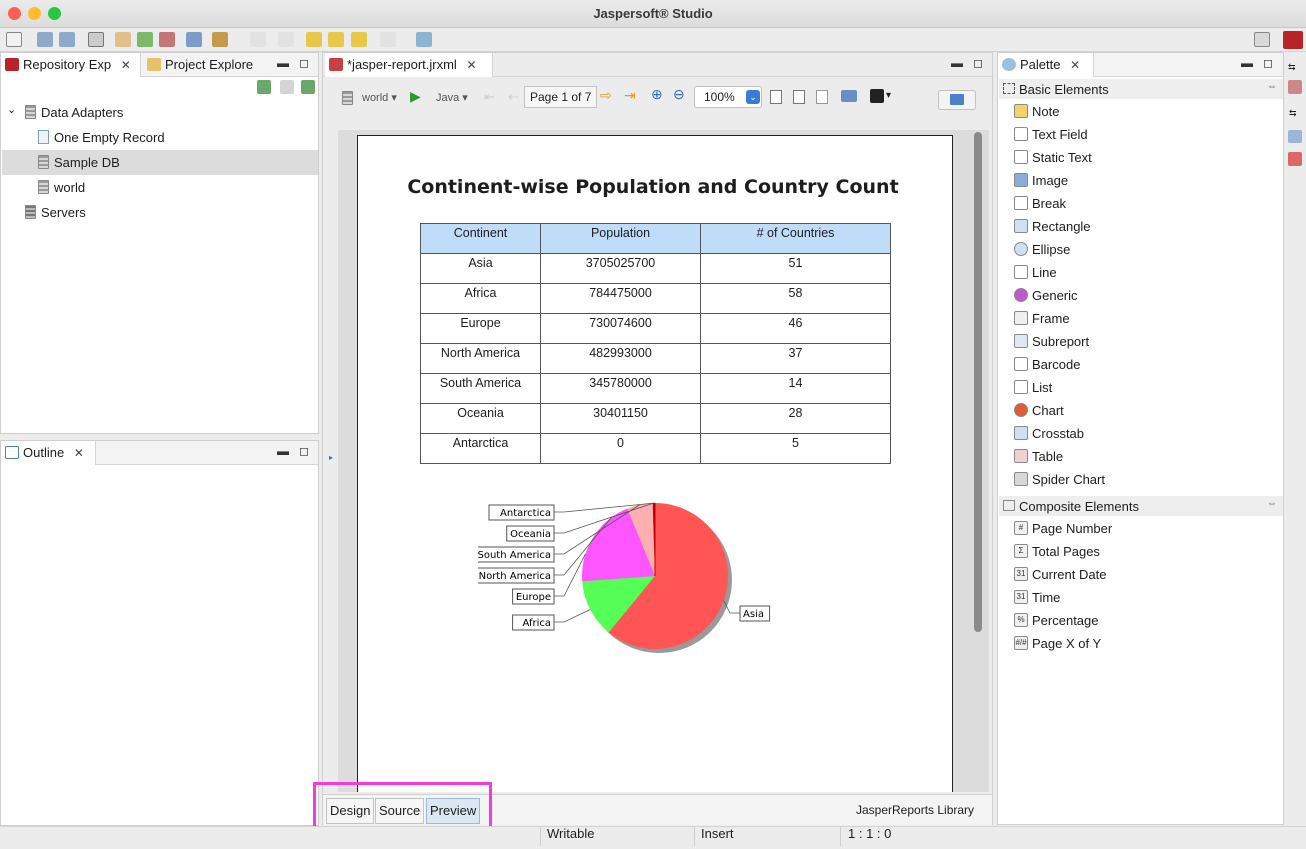 Image resolution: width=1306 pixels, height=849 pixels. I want to click on tree-item-servers: Servers, so click(160, 212).